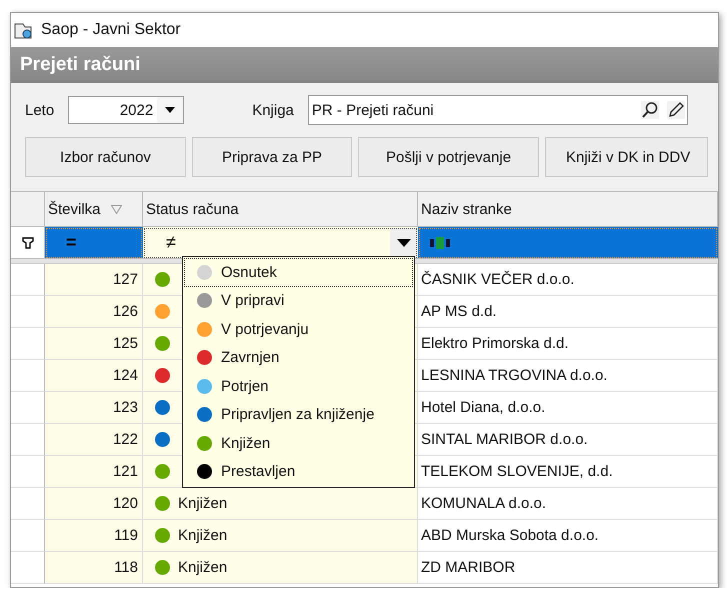 The width and height of the screenshot is (727, 592). What do you see at coordinates (126, 110) in the screenshot?
I see `year-dropdown: 2022` at bounding box center [126, 110].